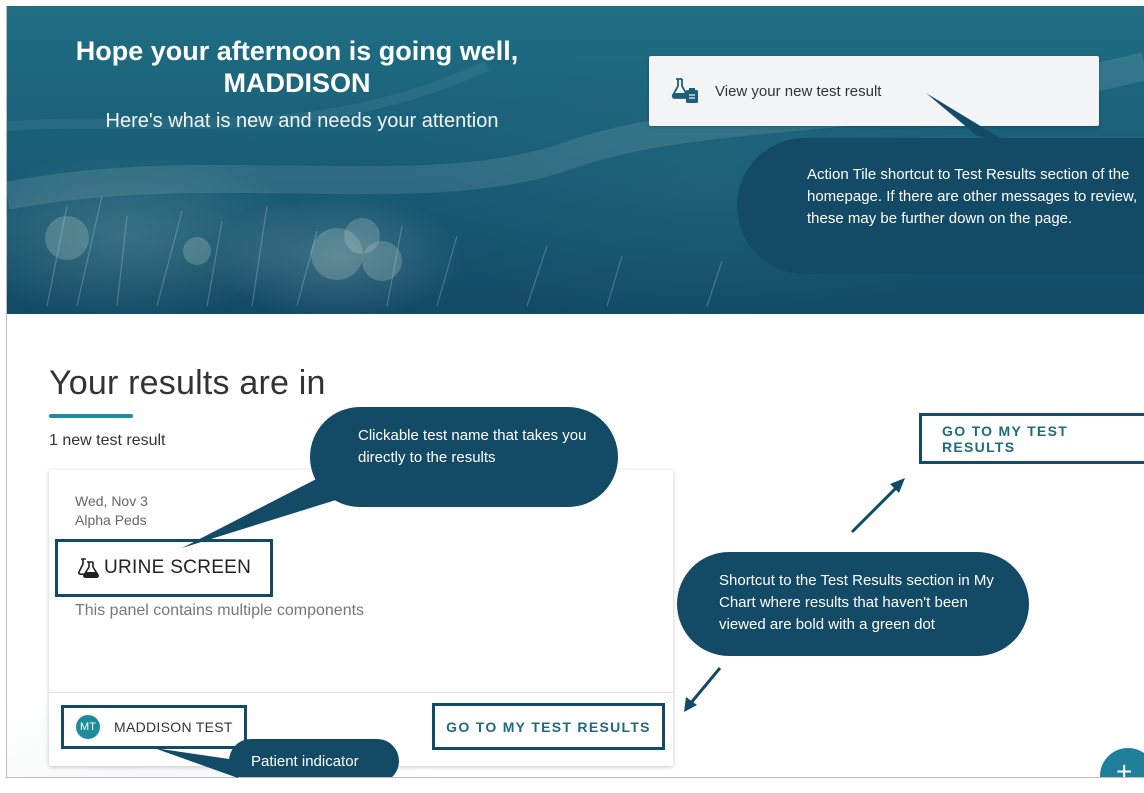 Image resolution: width=1144 pixels, height=793 pixels. I want to click on test-description: This panel contains multiple components, so click(220, 610).